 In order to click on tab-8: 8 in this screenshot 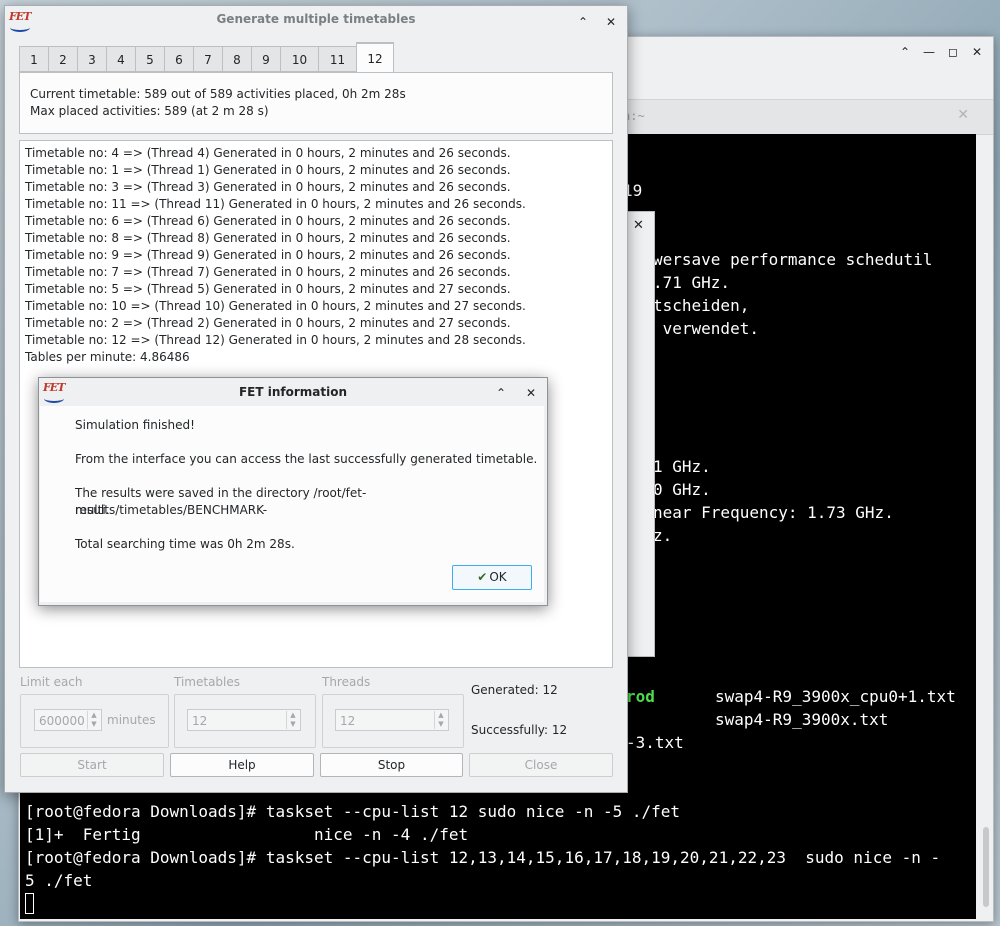, I will do `click(236, 59)`.